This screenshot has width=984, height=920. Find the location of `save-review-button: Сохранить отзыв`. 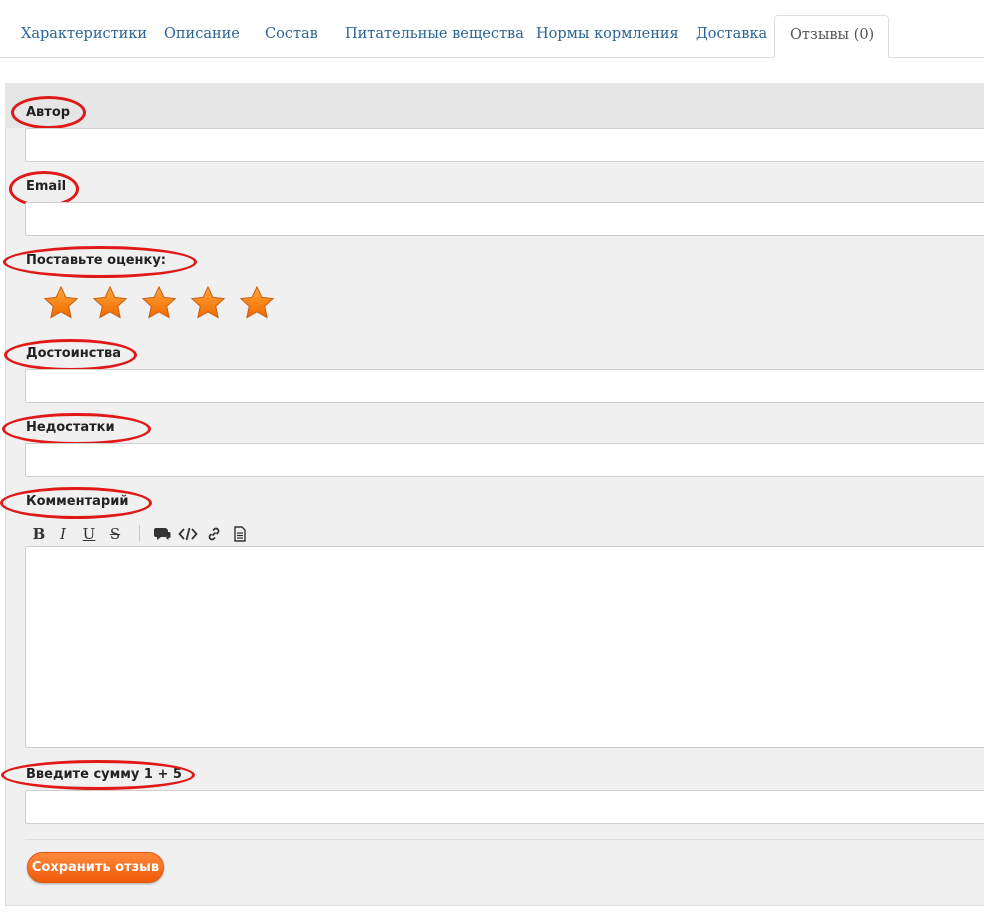

save-review-button: Сохранить отзыв is located at coordinates (95, 867).